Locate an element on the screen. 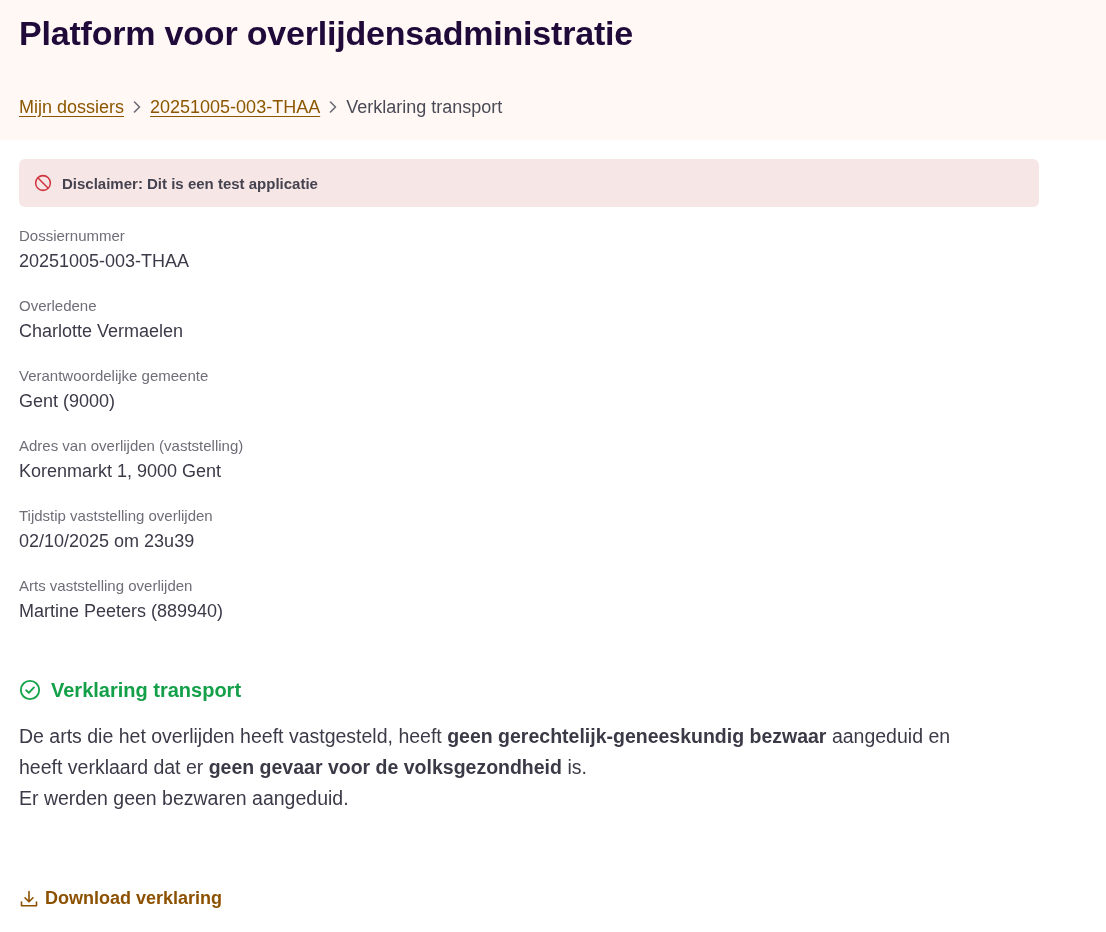 Image resolution: width=1106 pixels, height=932 pixels. breadcrumb-link: Mijn dossiers is located at coordinates (72, 107).